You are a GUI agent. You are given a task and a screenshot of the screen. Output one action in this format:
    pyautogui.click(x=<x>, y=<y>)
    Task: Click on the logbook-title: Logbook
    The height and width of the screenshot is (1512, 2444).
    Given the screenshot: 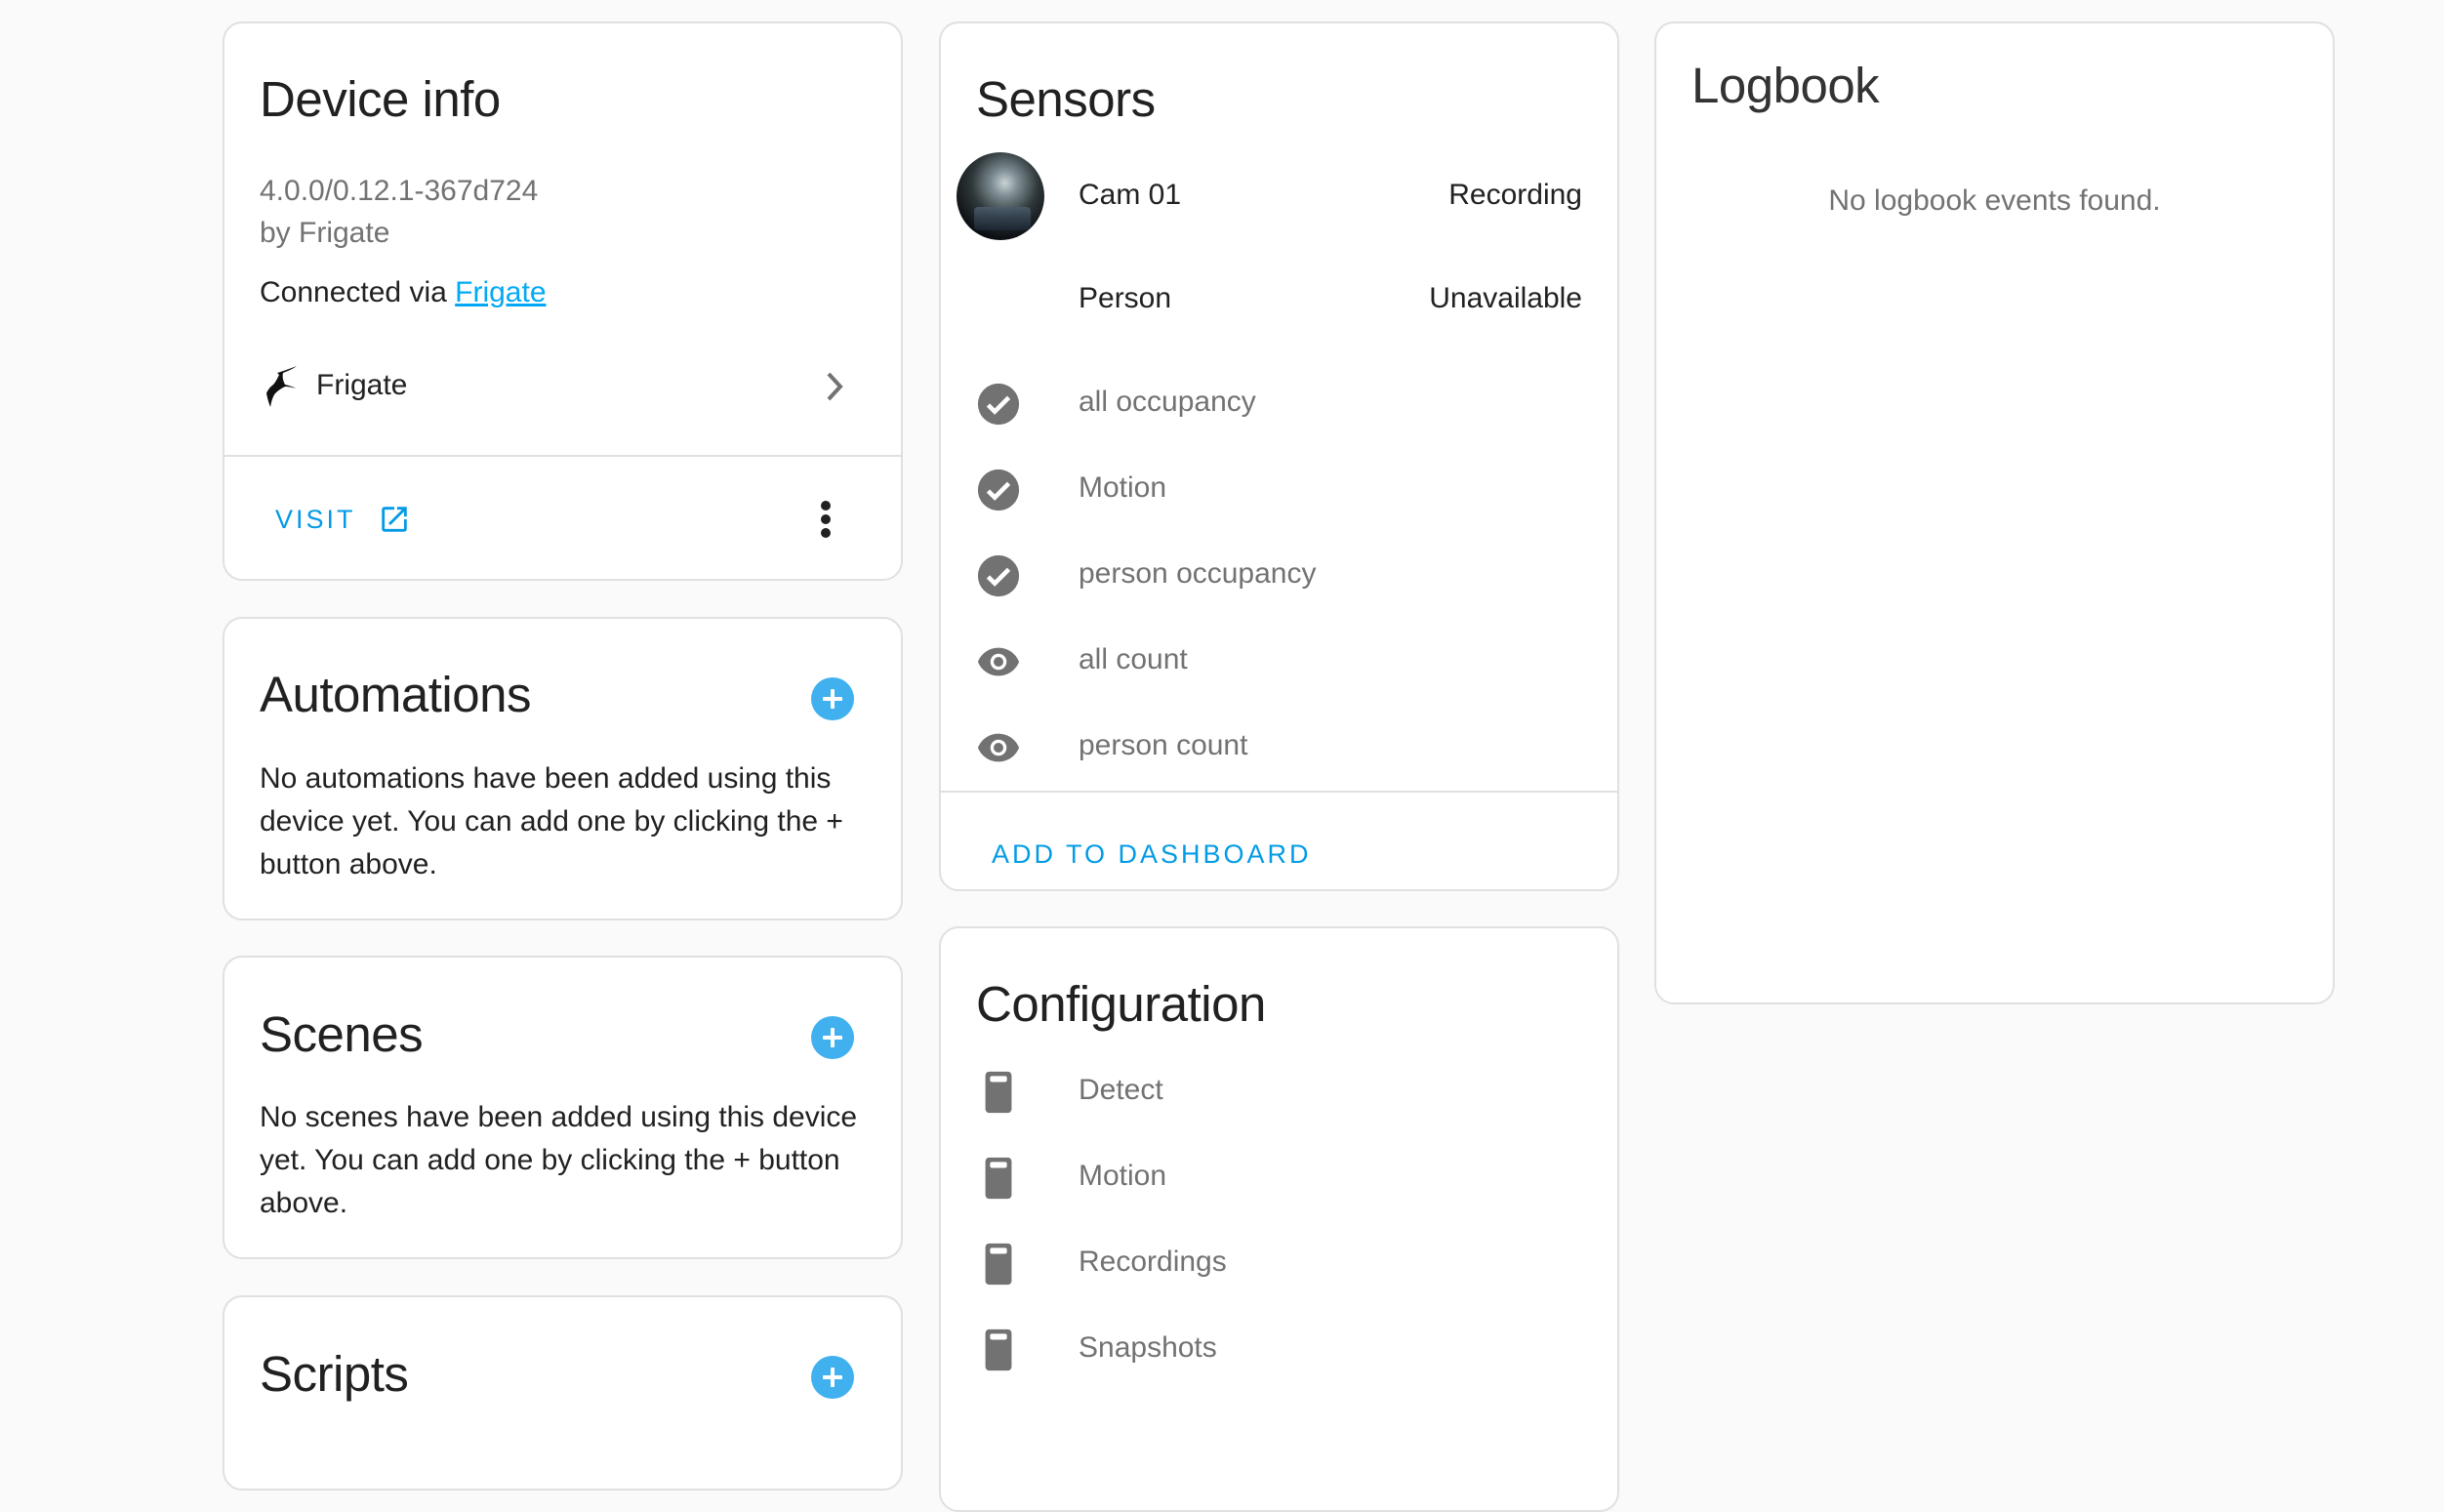 What is the action you would take?
    pyautogui.click(x=1786, y=85)
    